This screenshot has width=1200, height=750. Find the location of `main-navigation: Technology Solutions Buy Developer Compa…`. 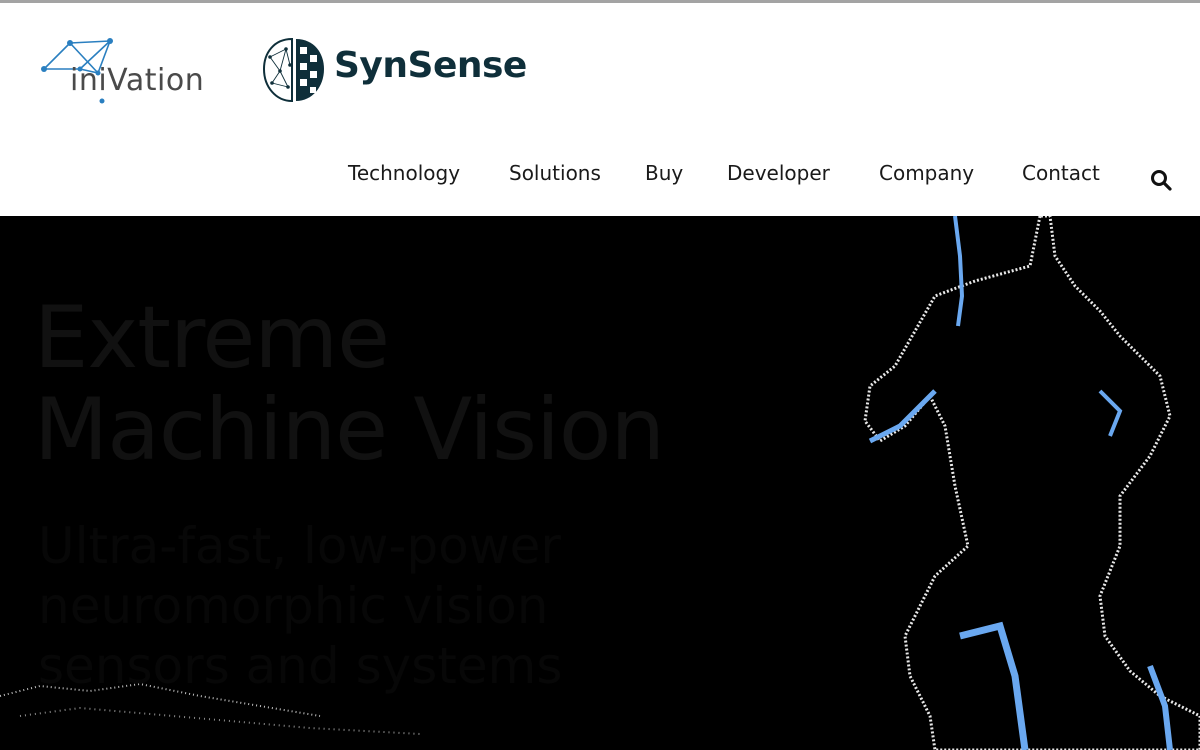

main-navigation: Technology Solutions Buy Developer Compa… is located at coordinates (600, 181).